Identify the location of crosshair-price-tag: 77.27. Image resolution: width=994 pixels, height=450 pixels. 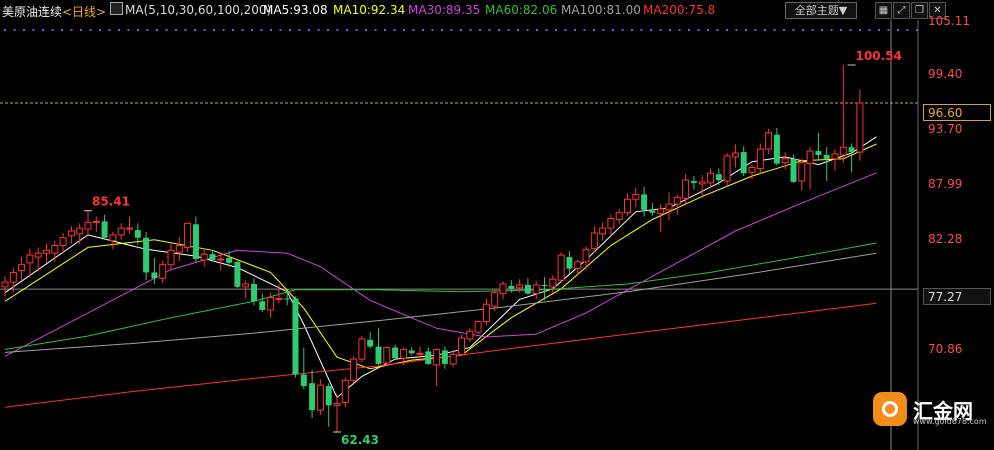
(957, 296).